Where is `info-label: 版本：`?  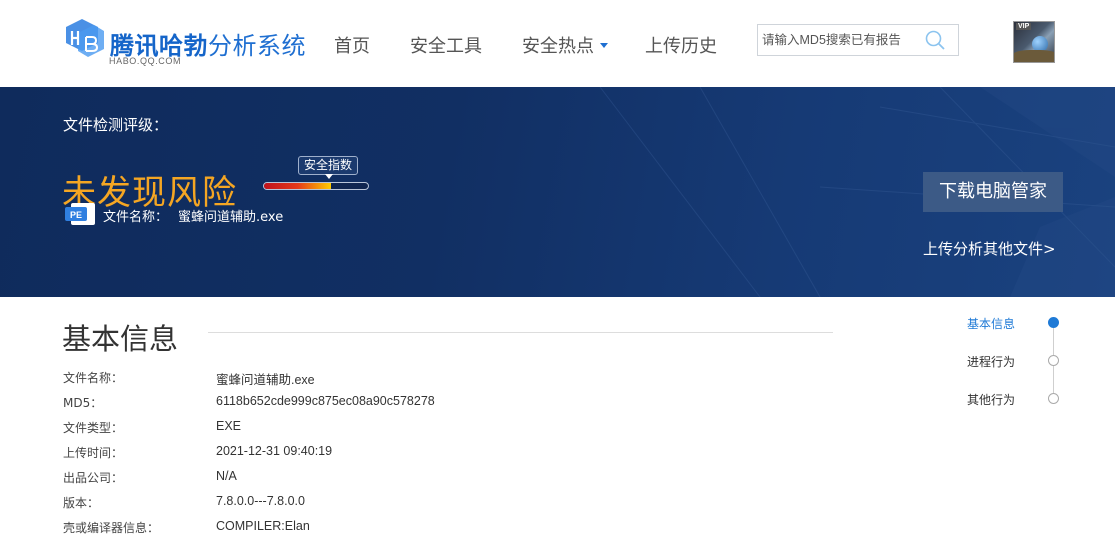
info-label: 版本： is located at coordinates (81, 503).